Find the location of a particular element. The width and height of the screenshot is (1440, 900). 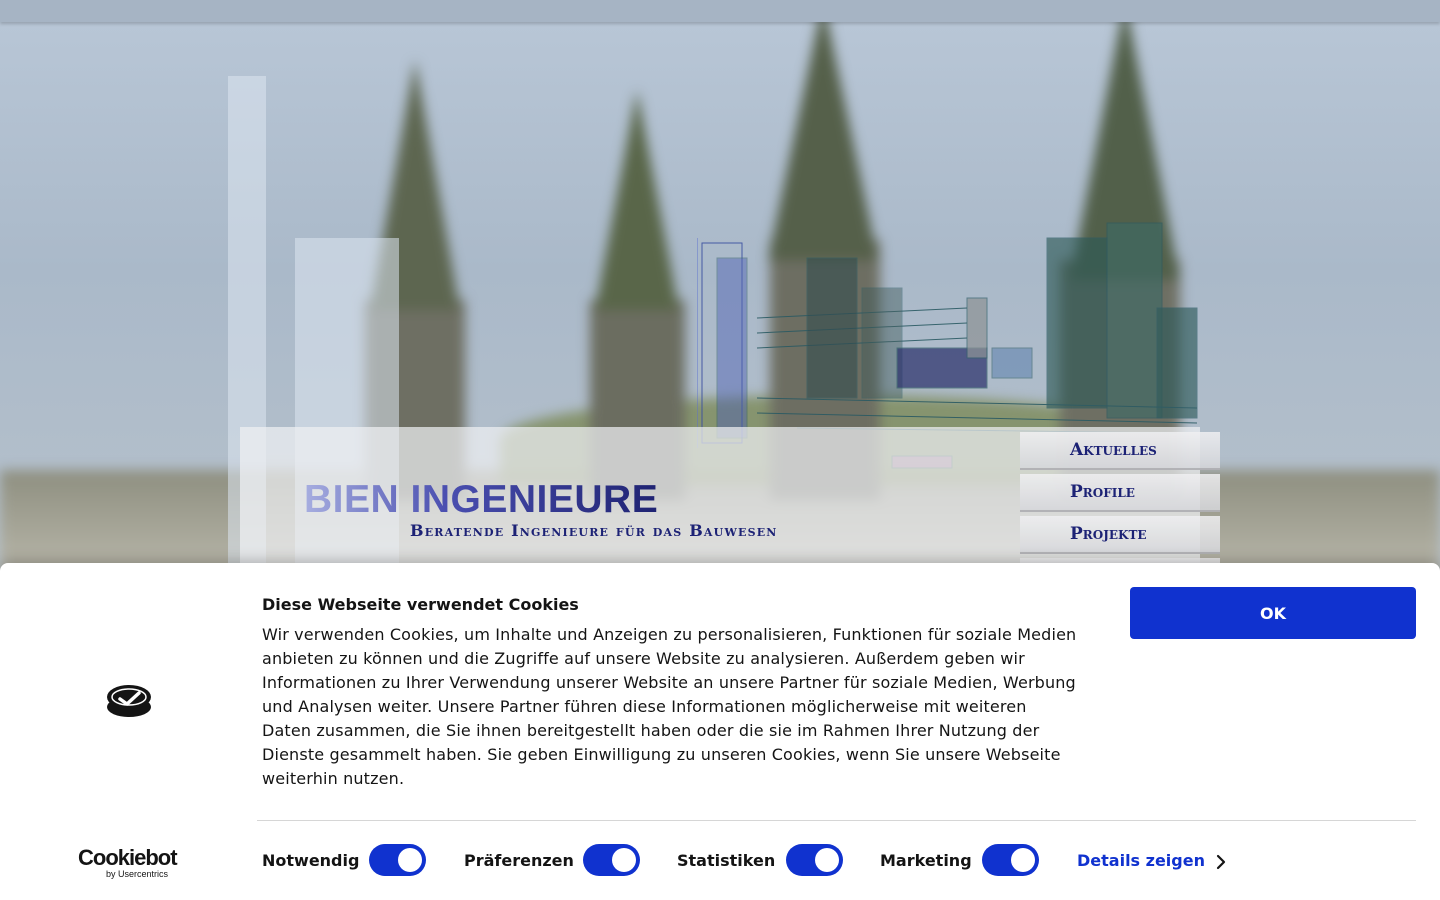

ok-button: OK is located at coordinates (1273, 613).